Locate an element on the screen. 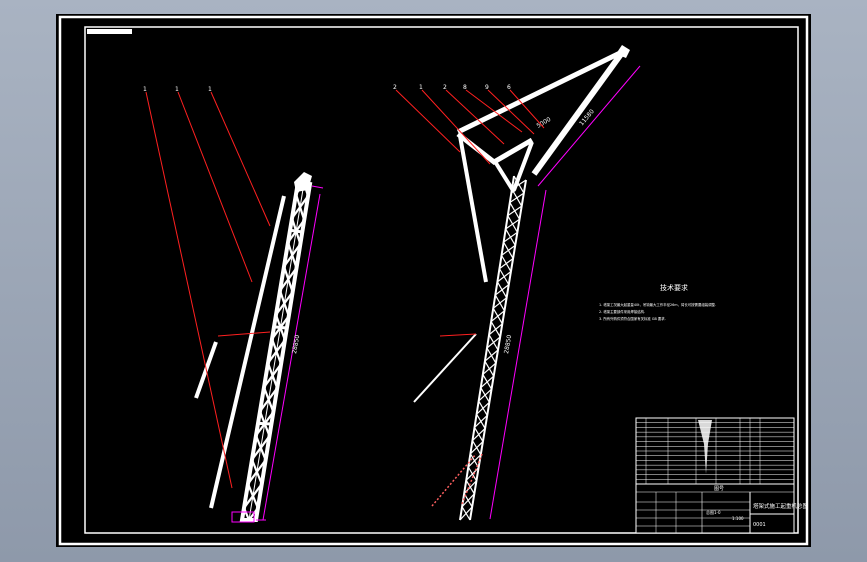 Image resolution: width=867 pixels, height=562 pixels. notes-line: 2. 塔架主要部件采用焊接结构. is located at coordinates (622, 311).